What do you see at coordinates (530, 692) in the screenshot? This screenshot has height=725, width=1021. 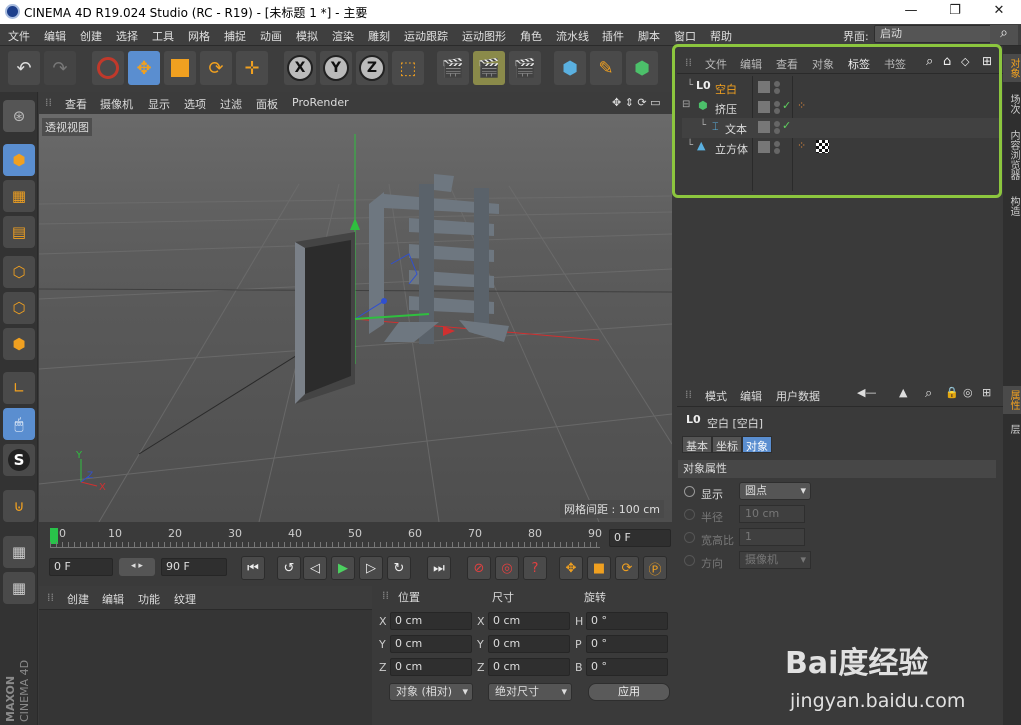 I see `size-mode-select: 绝对尺寸 ▾` at bounding box center [530, 692].